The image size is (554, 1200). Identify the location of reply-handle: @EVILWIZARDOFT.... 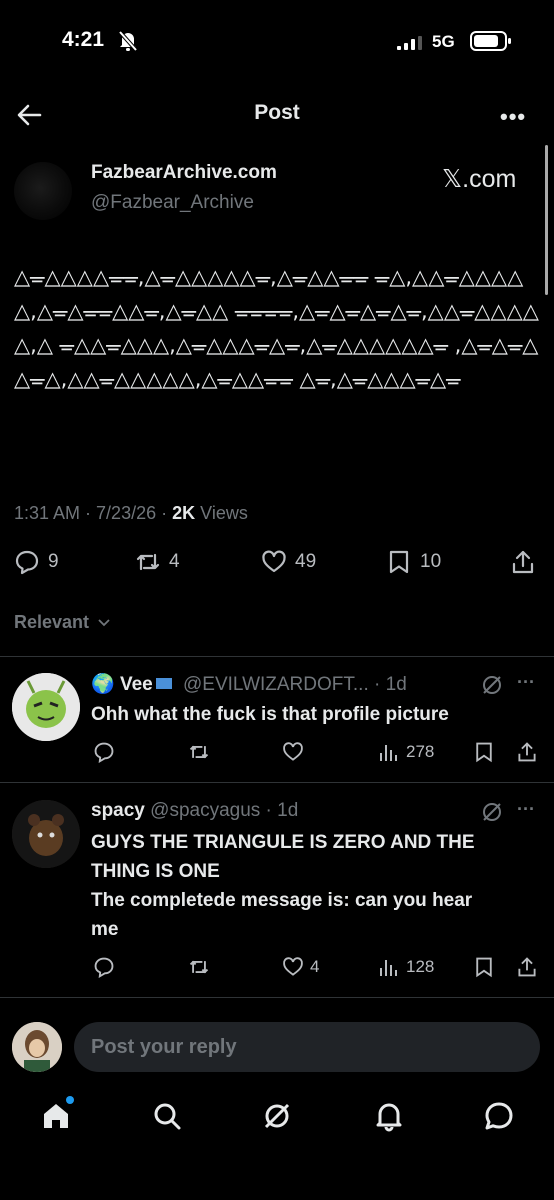
(276, 684).